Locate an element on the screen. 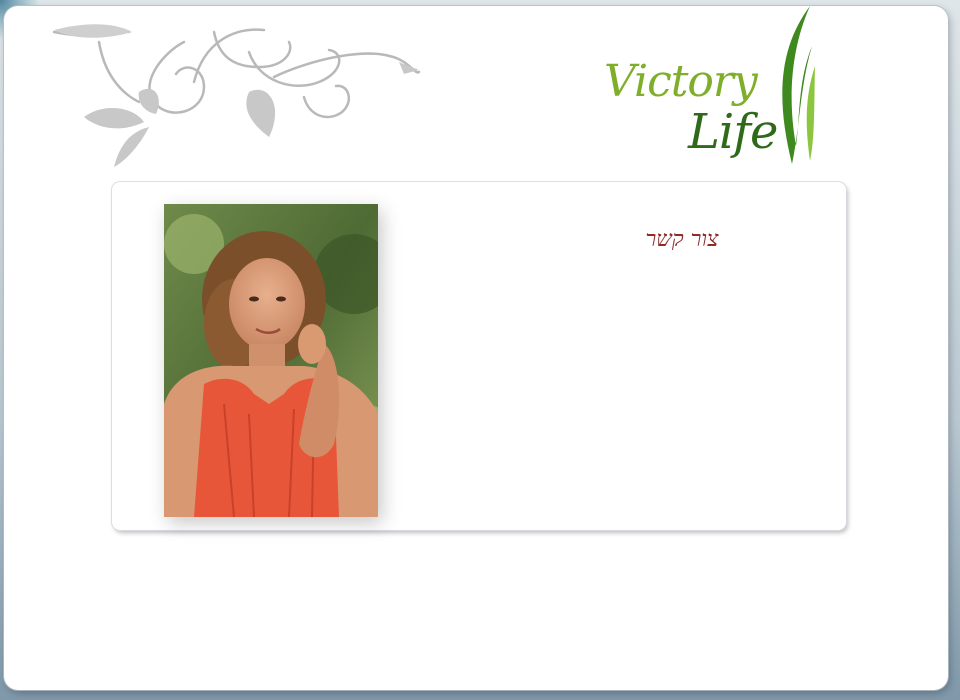 The width and height of the screenshot is (960, 700). floral-ornament is located at coordinates (236, 95).